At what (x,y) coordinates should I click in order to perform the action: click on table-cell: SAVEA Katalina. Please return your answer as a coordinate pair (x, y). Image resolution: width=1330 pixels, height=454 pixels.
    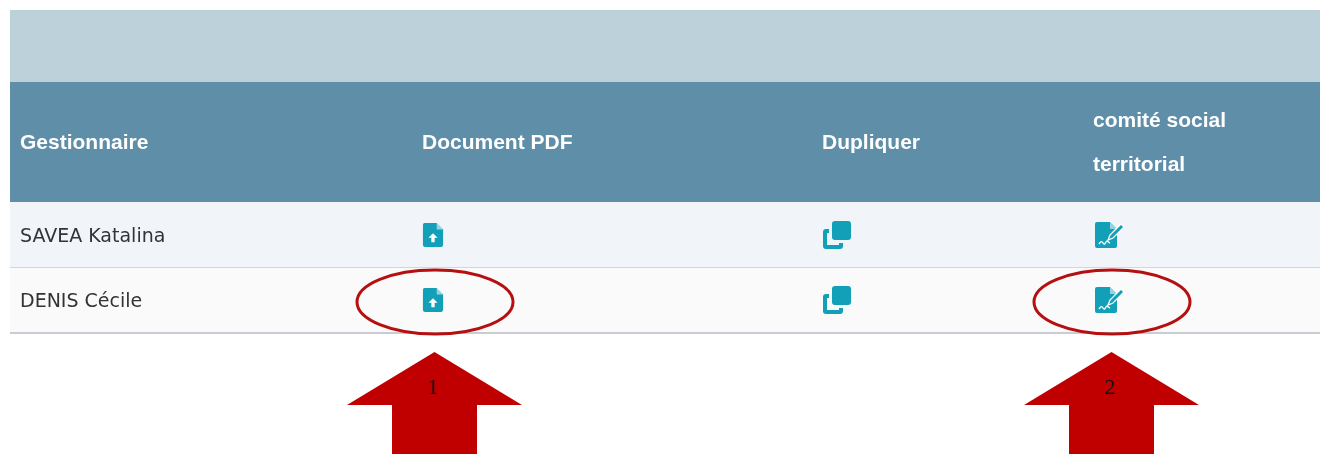
    Looking at the image, I should click on (93, 234).